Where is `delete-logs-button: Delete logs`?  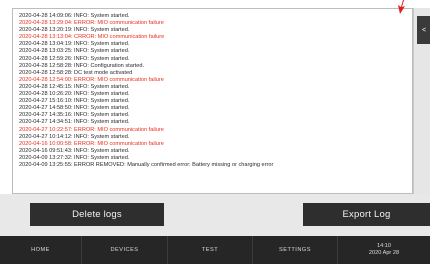 delete-logs-button: Delete logs is located at coordinates (97, 214).